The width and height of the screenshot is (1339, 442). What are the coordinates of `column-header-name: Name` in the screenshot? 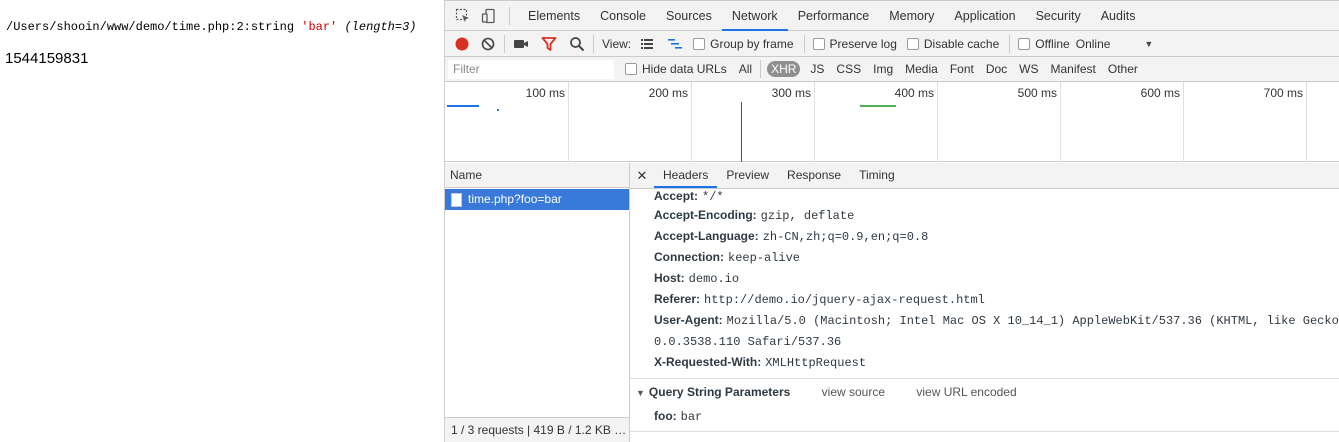 It's located at (537, 175).